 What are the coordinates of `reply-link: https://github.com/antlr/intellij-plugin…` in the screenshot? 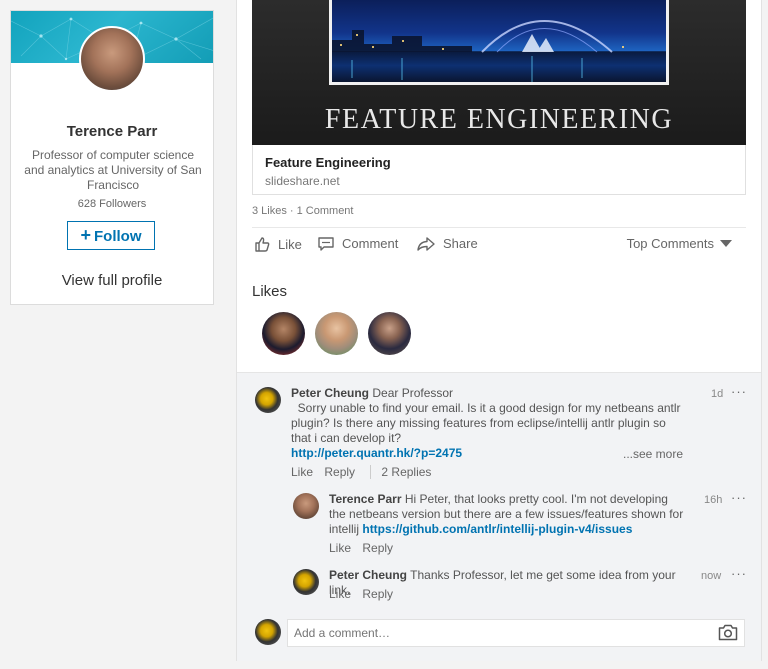 It's located at (497, 529).